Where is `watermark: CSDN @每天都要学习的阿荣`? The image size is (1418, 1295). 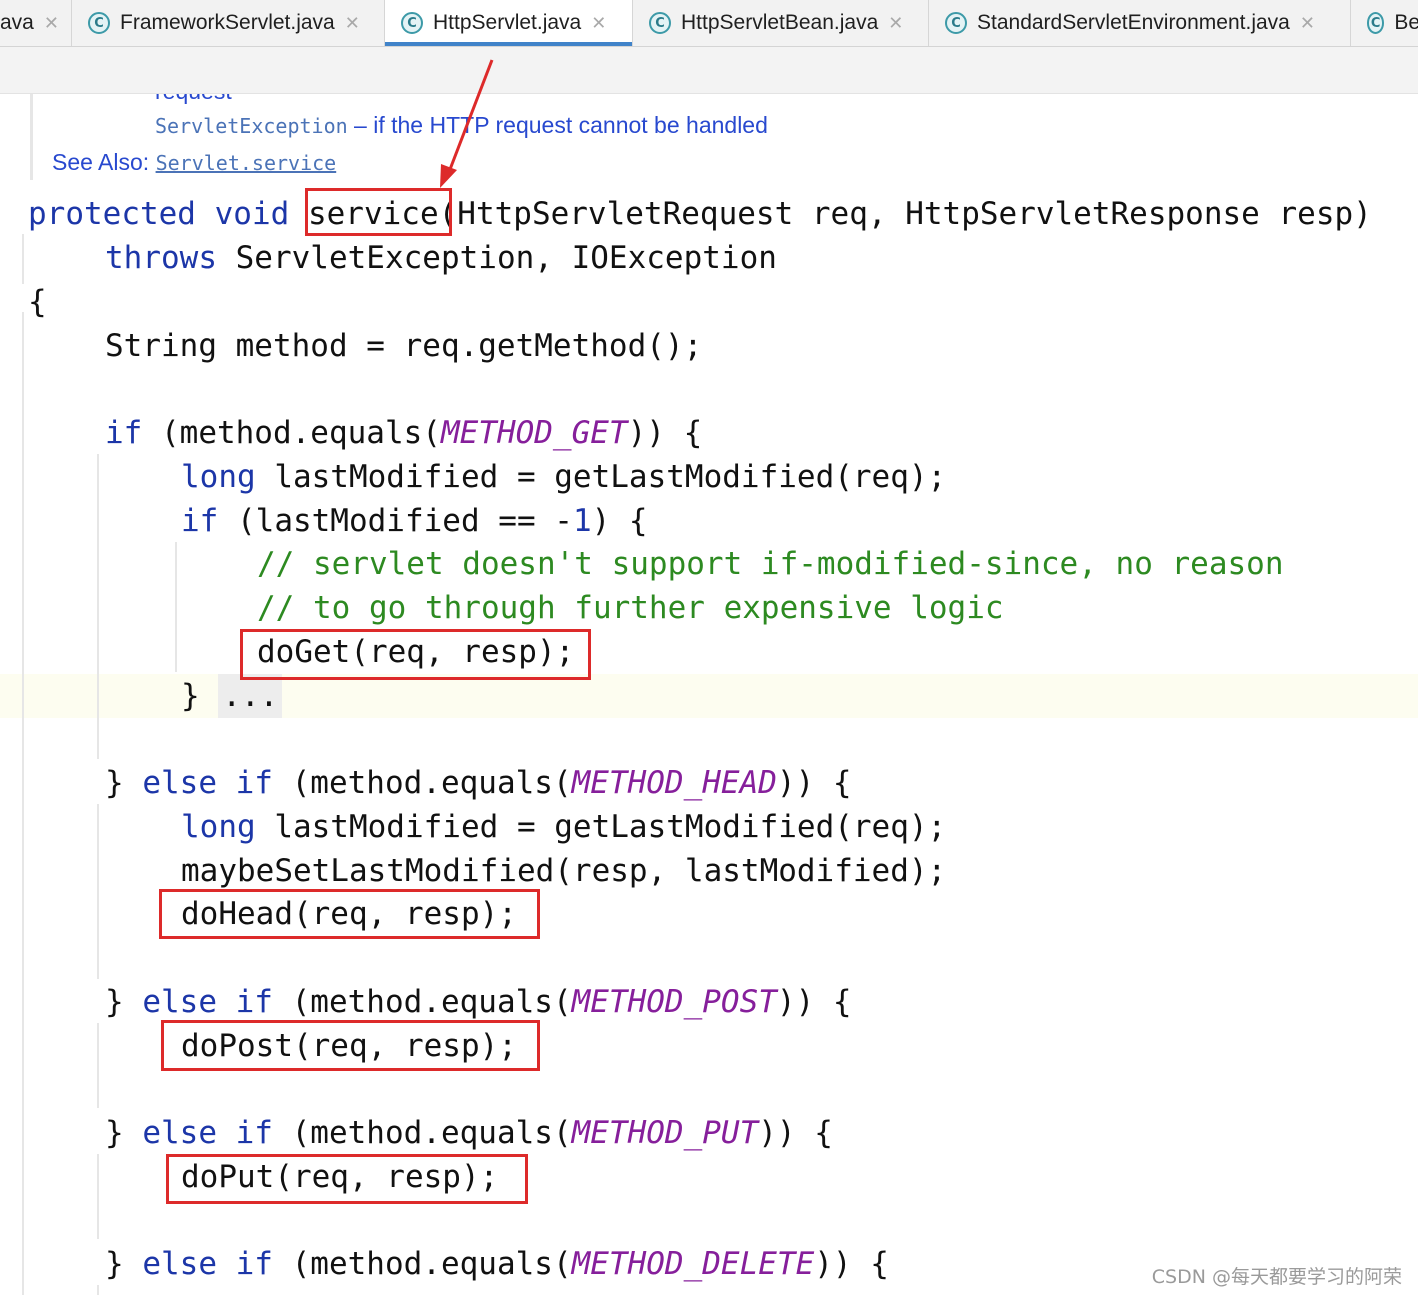 watermark: CSDN @每天都要学习的阿荣 is located at coordinates (1276, 1277).